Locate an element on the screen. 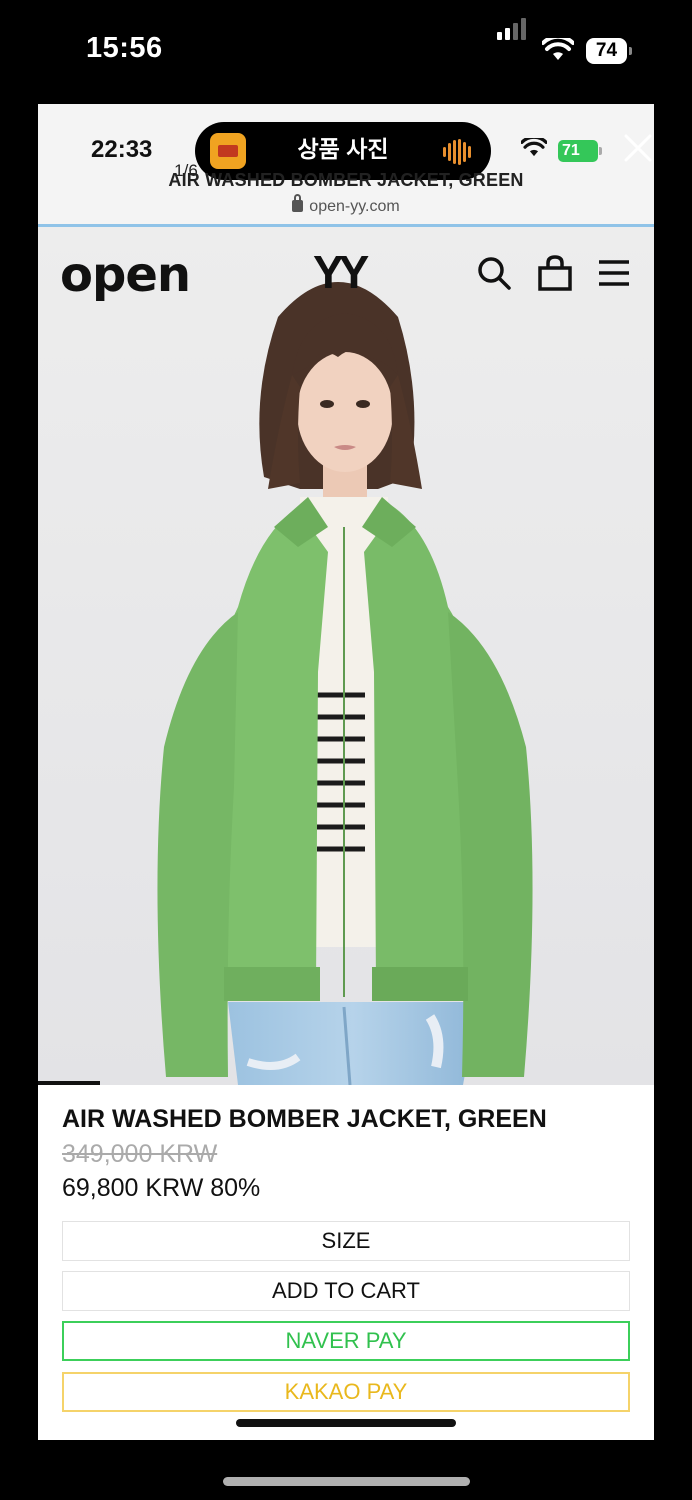 Image resolution: width=692 pixels, height=1500 pixels. naver-pay-button: NAVER PAY is located at coordinates (346, 1341).